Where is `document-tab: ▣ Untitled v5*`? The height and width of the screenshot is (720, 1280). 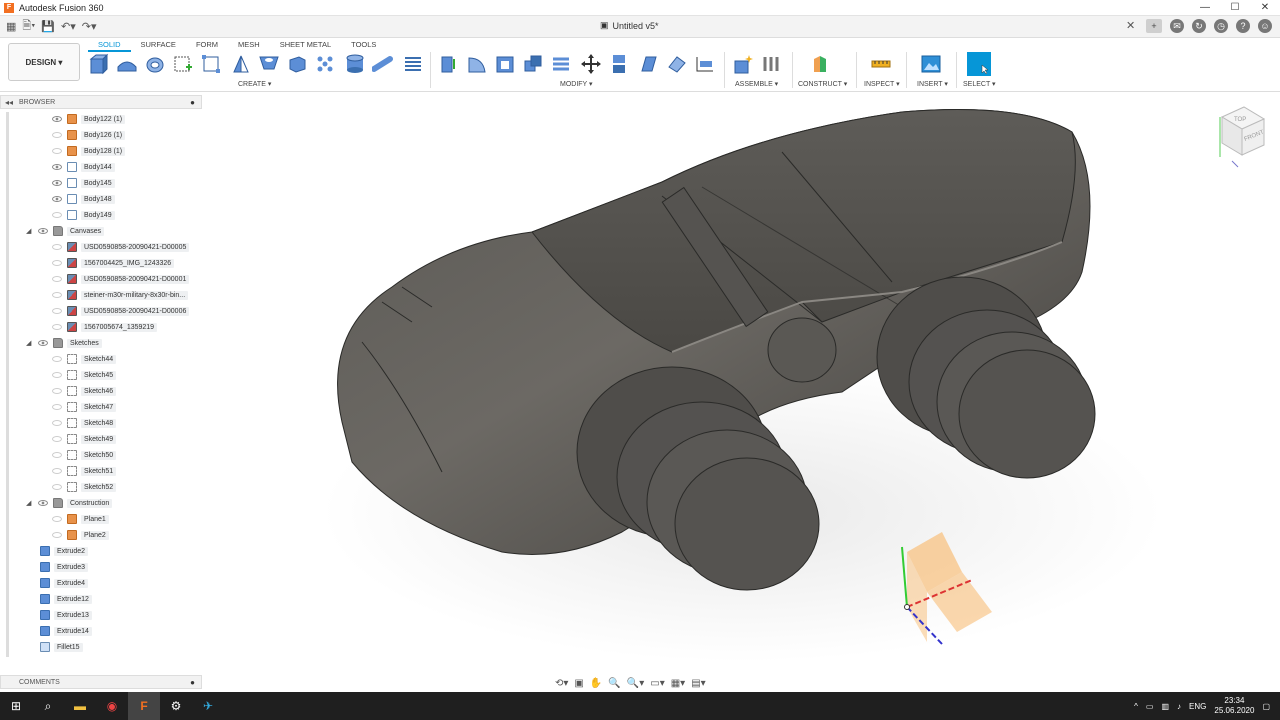
document-tab: ▣ Untitled v5* is located at coordinates (629, 25).